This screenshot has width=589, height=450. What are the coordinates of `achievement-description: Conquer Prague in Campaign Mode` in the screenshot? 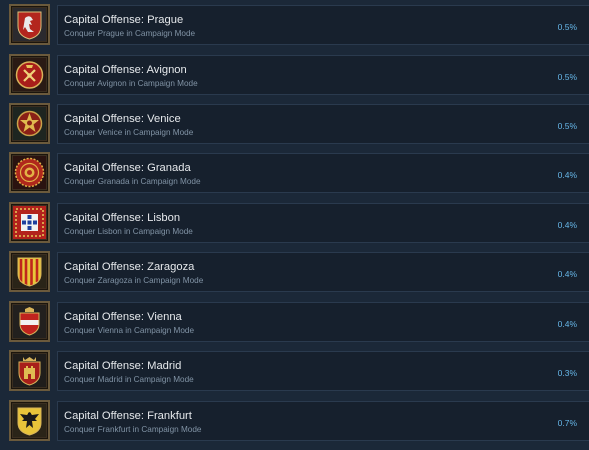 It's located at (130, 33).